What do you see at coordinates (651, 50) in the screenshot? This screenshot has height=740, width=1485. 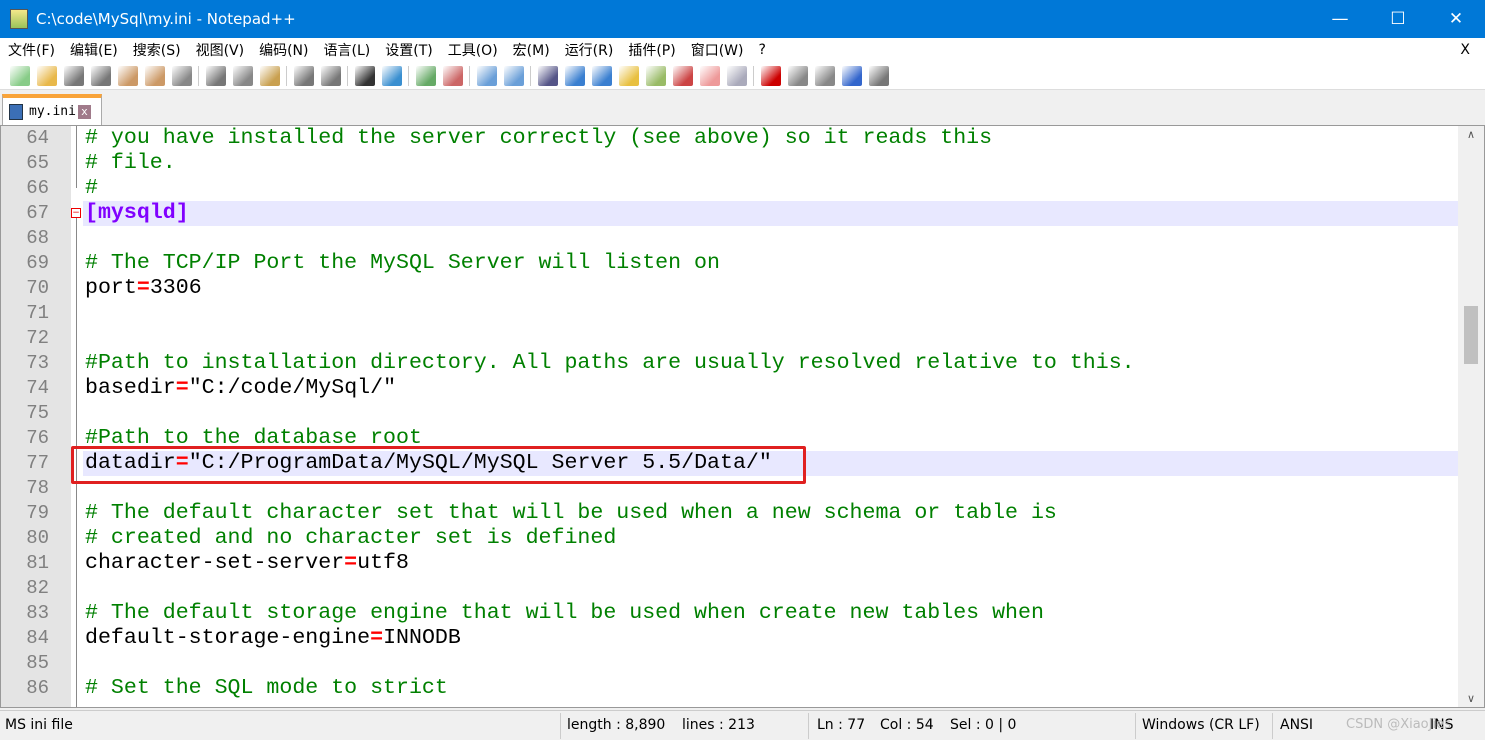 I see `menu-item-10: 插件(P)` at bounding box center [651, 50].